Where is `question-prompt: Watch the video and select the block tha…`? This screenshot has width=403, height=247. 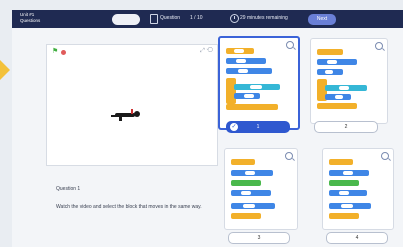 question-prompt: Watch the video and select the block tha… is located at coordinates (129, 207).